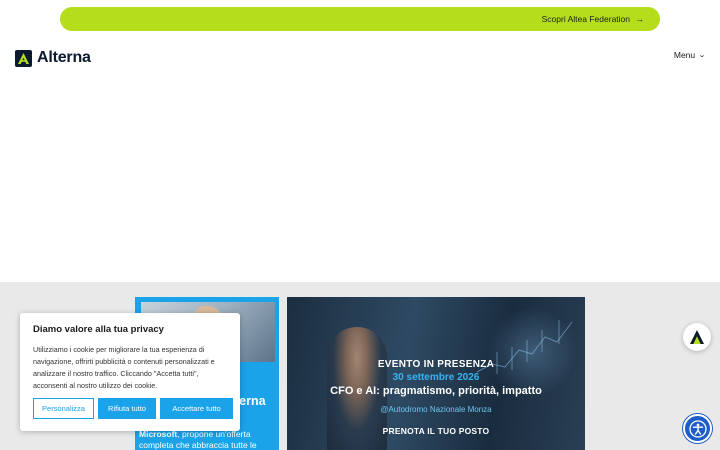  Describe the element at coordinates (98, 329) in the screenshot. I see `cookie-title: Diamo valore alla tua privacy` at that location.